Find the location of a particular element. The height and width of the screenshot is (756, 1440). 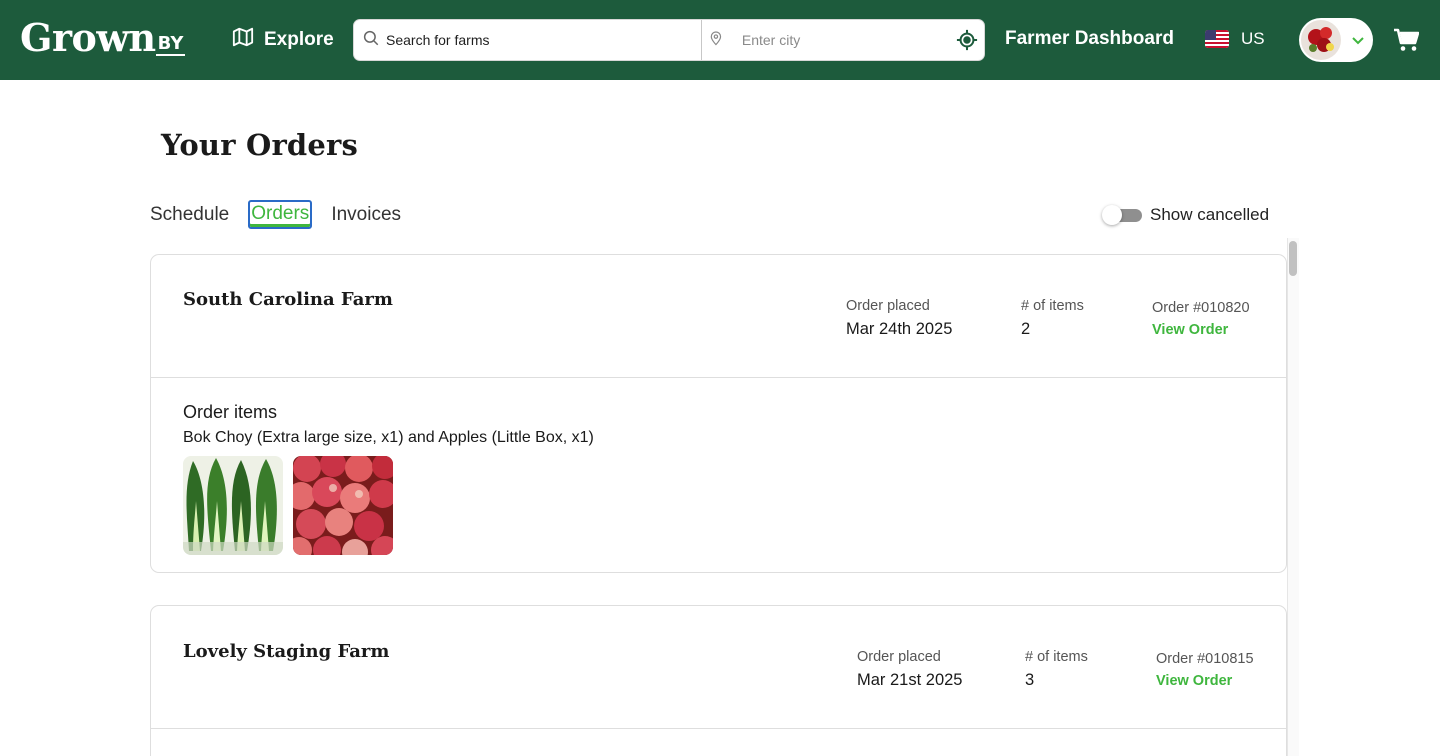

order-number: Order #010815 is located at coordinates (1205, 659).